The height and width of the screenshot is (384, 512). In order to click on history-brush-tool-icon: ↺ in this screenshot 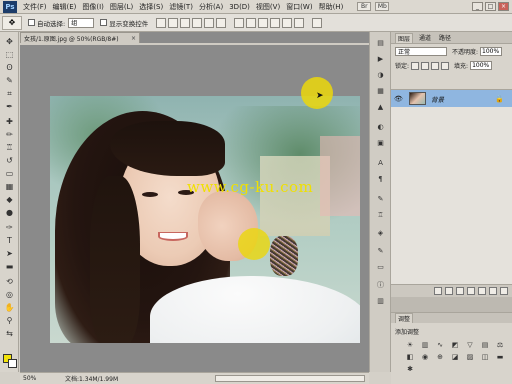, I will do `click(9, 160)`.